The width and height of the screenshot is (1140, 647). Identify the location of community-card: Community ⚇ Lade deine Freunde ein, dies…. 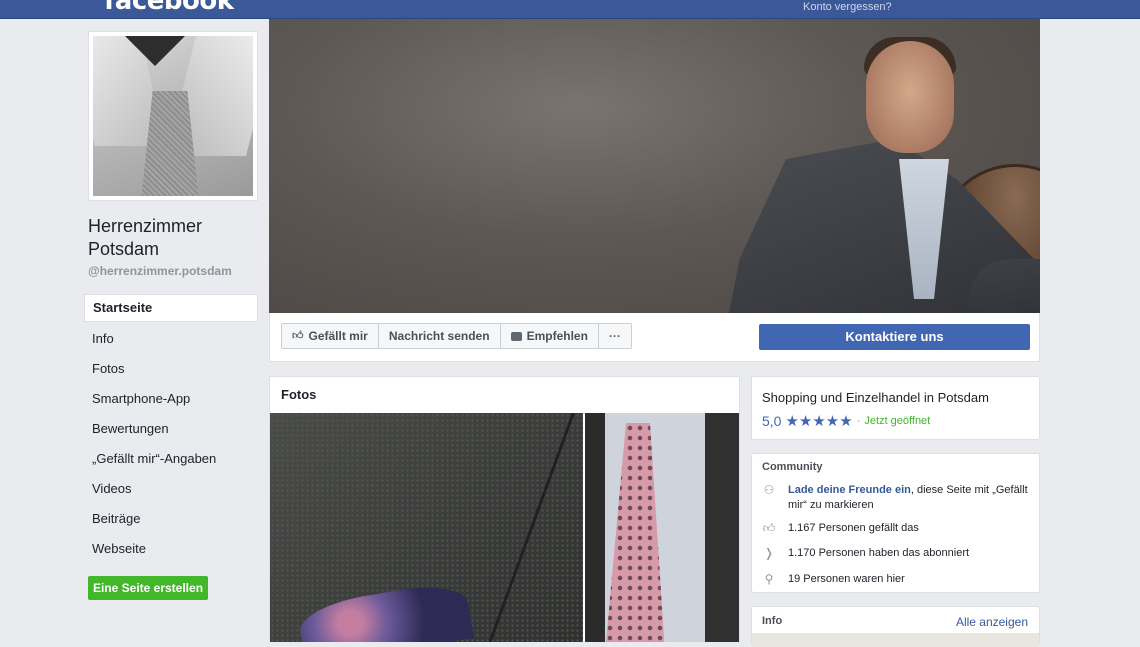
(895, 523).